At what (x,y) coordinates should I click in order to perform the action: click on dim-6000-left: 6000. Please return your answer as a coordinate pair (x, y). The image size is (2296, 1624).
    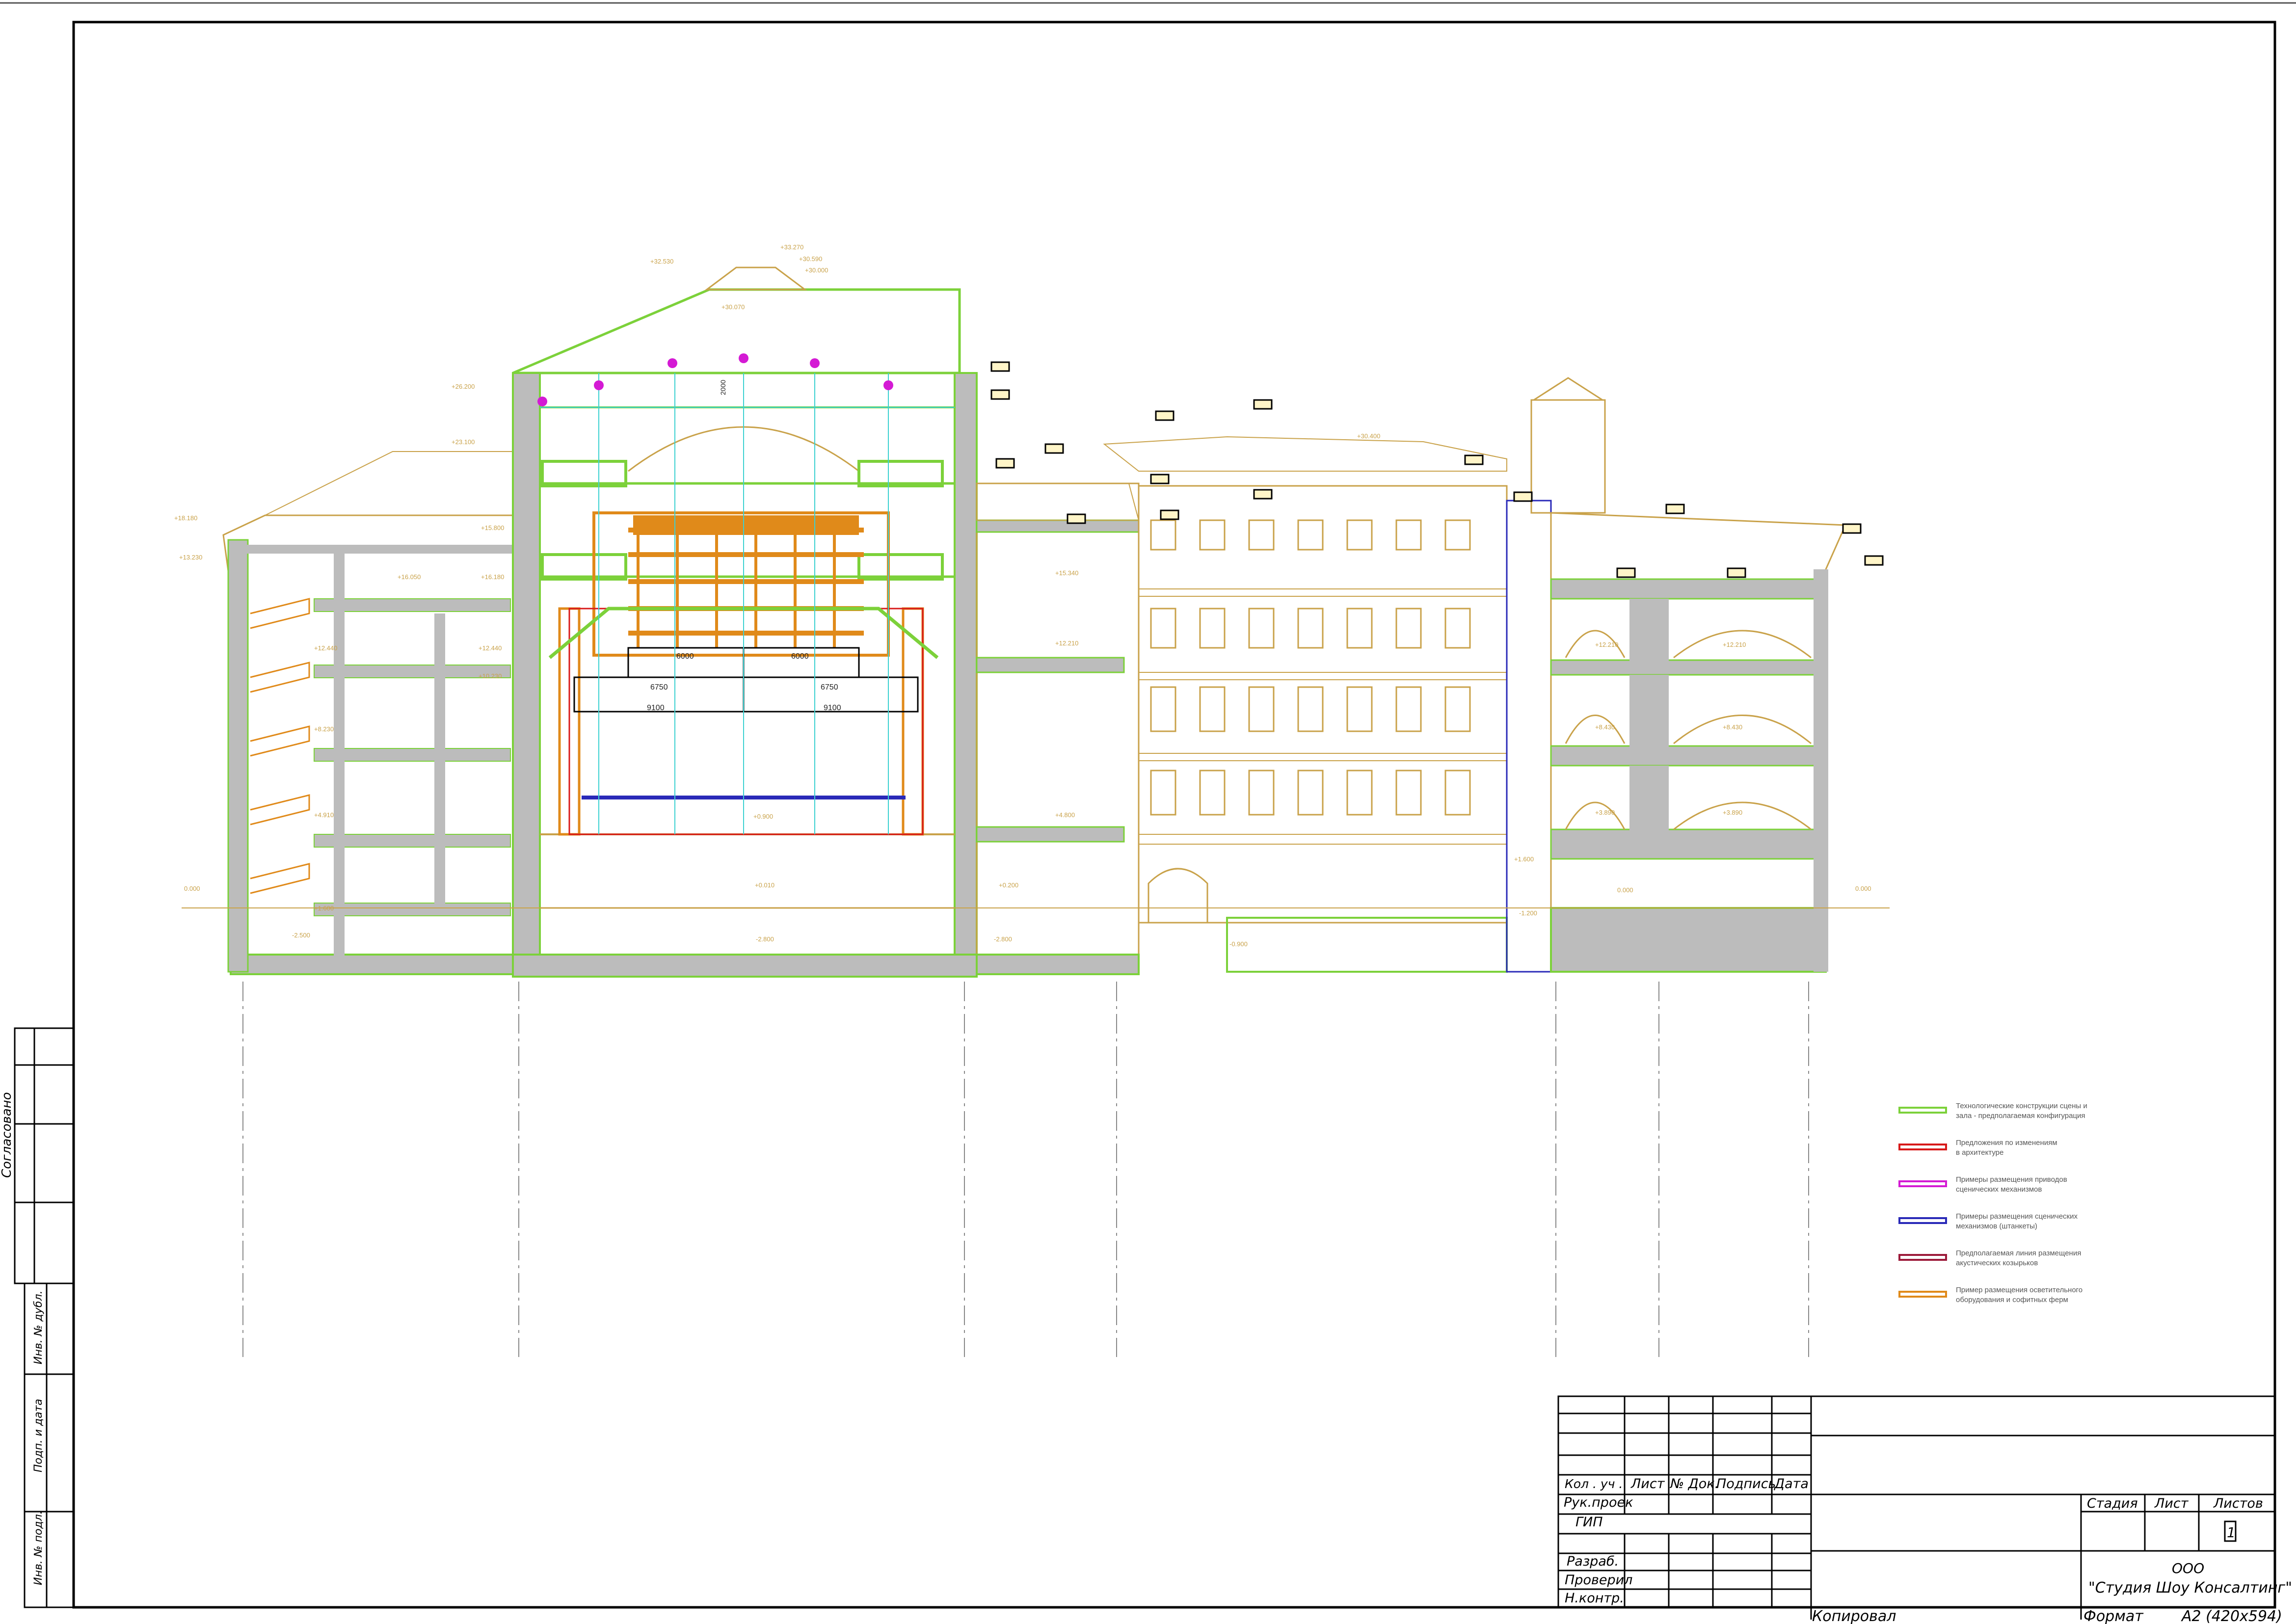
    Looking at the image, I should click on (685, 656).